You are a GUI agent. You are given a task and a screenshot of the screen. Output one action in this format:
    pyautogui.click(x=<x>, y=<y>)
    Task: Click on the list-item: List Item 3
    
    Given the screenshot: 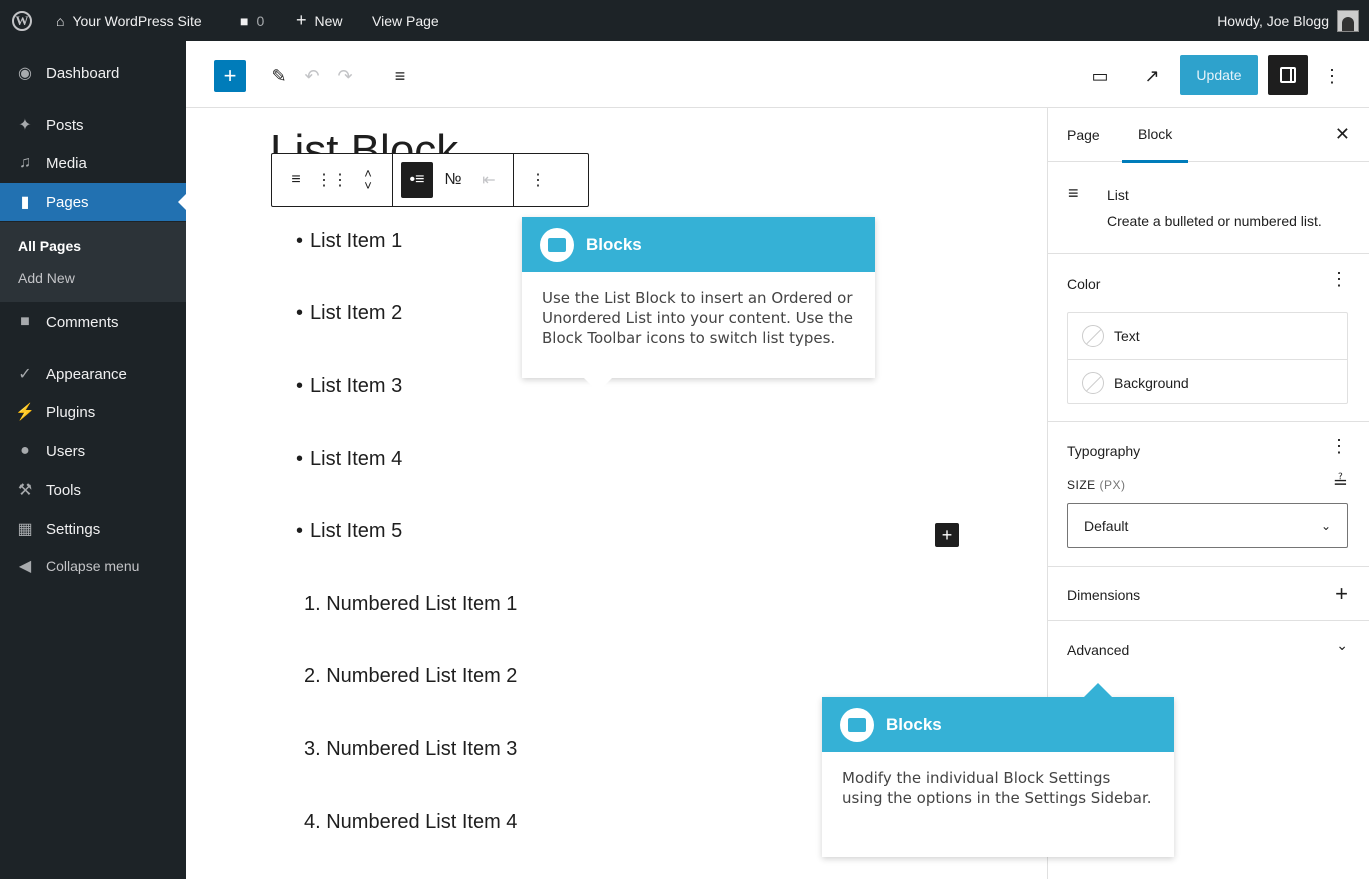 What is the action you would take?
    pyautogui.click(x=349, y=386)
    